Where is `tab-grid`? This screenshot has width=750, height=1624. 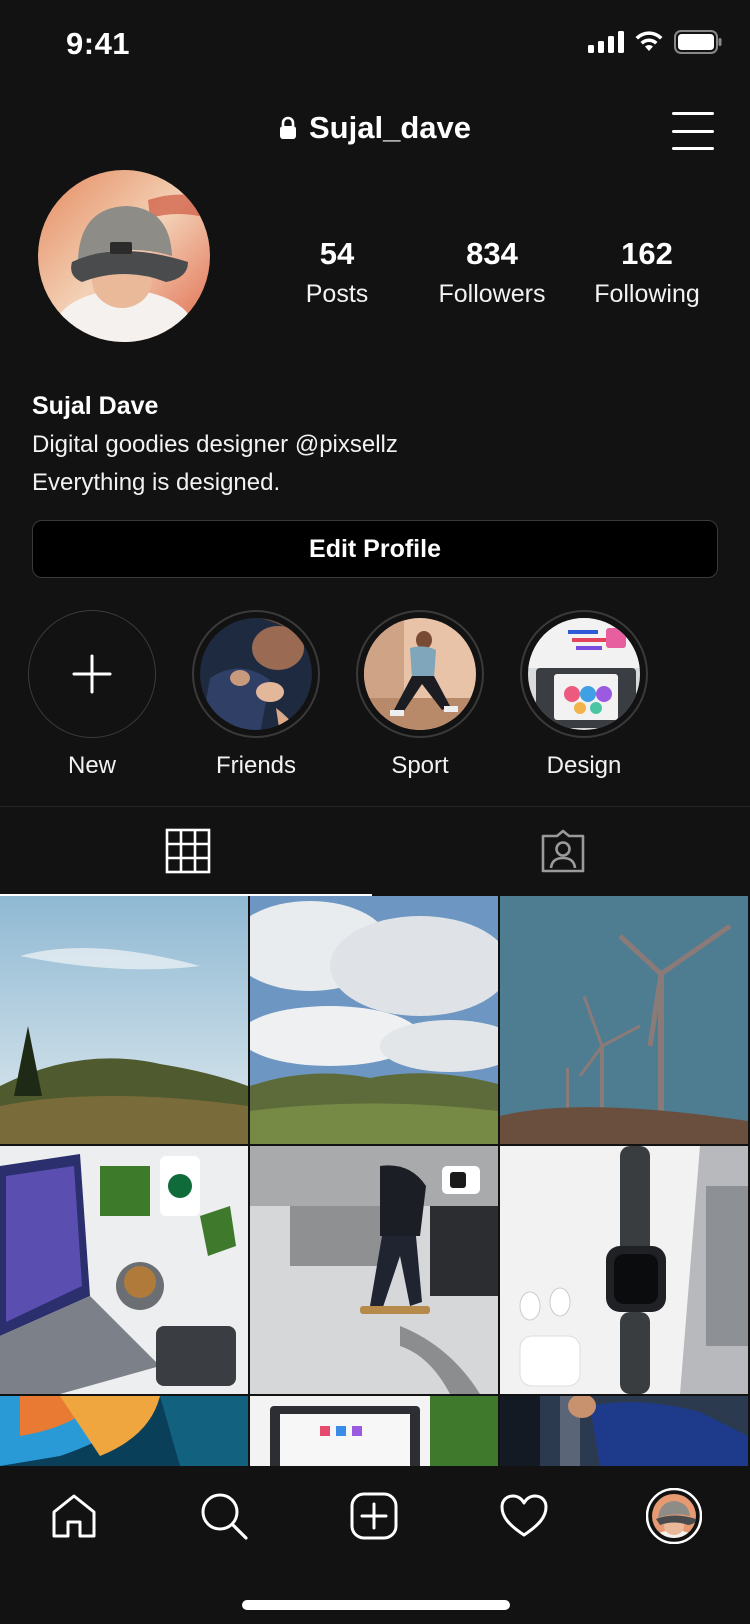 tab-grid is located at coordinates (187, 852).